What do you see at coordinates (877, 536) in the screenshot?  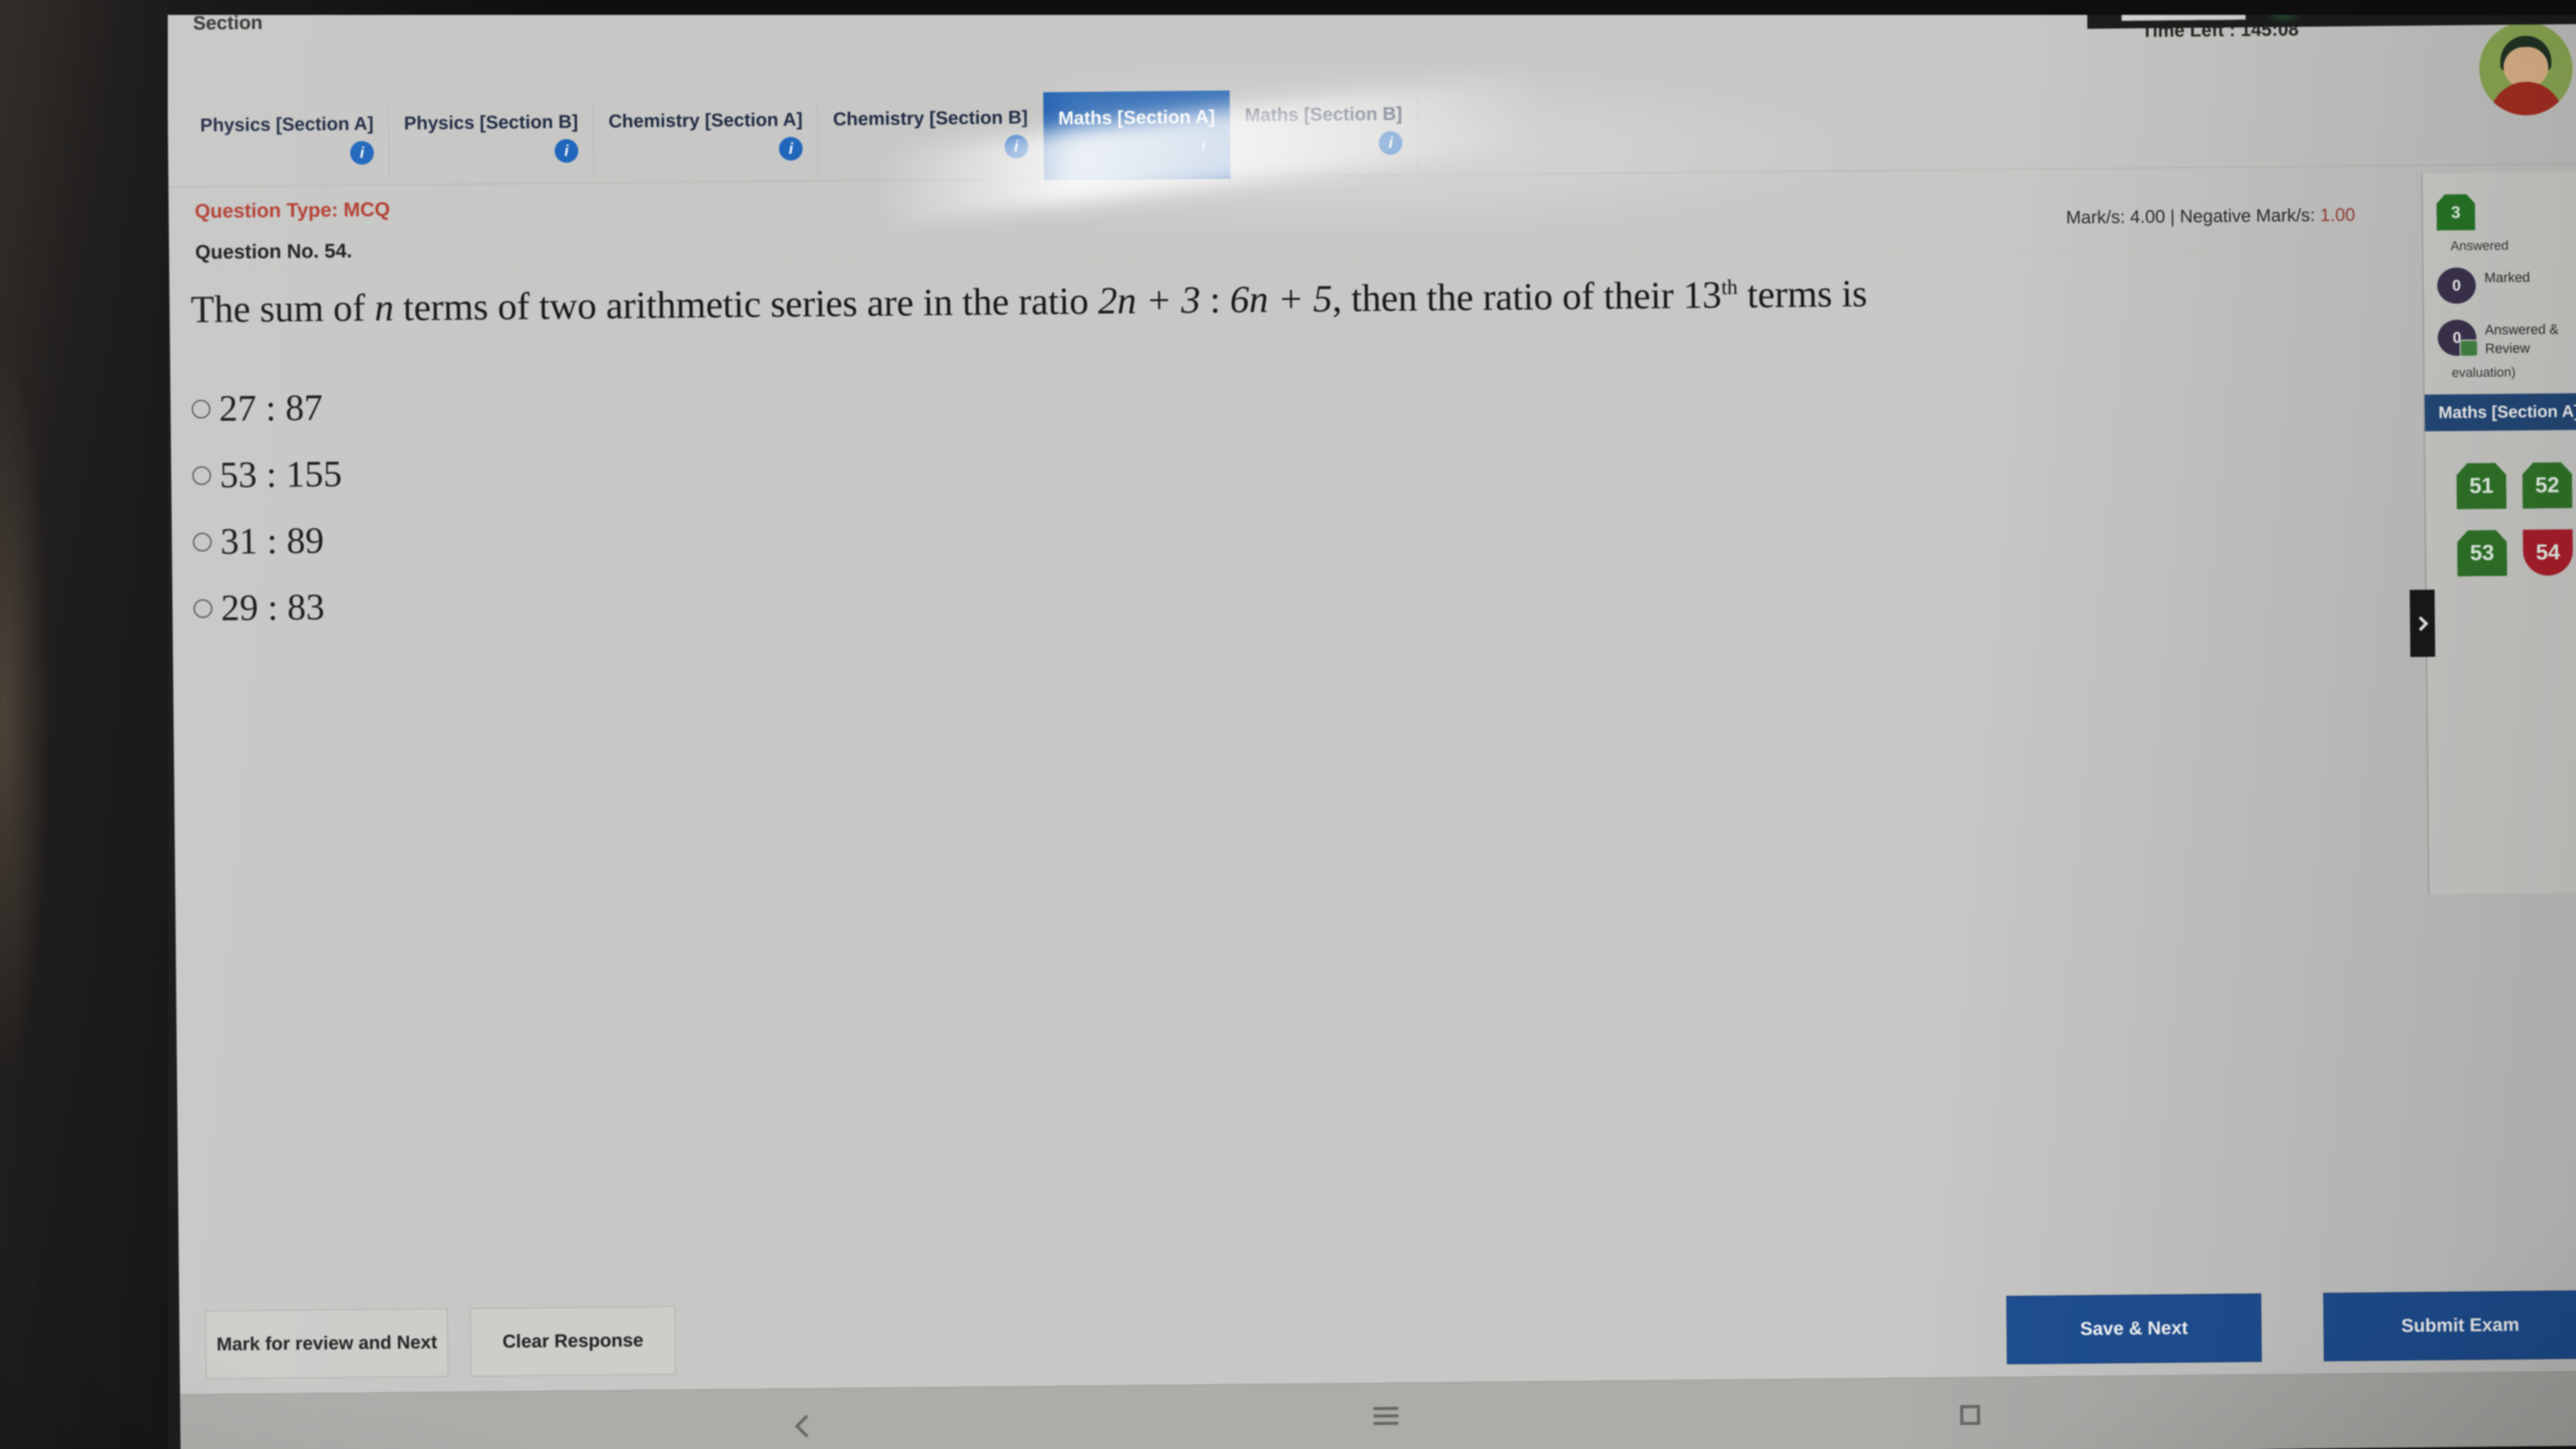 I see `option-3: 31 : 89` at bounding box center [877, 536].